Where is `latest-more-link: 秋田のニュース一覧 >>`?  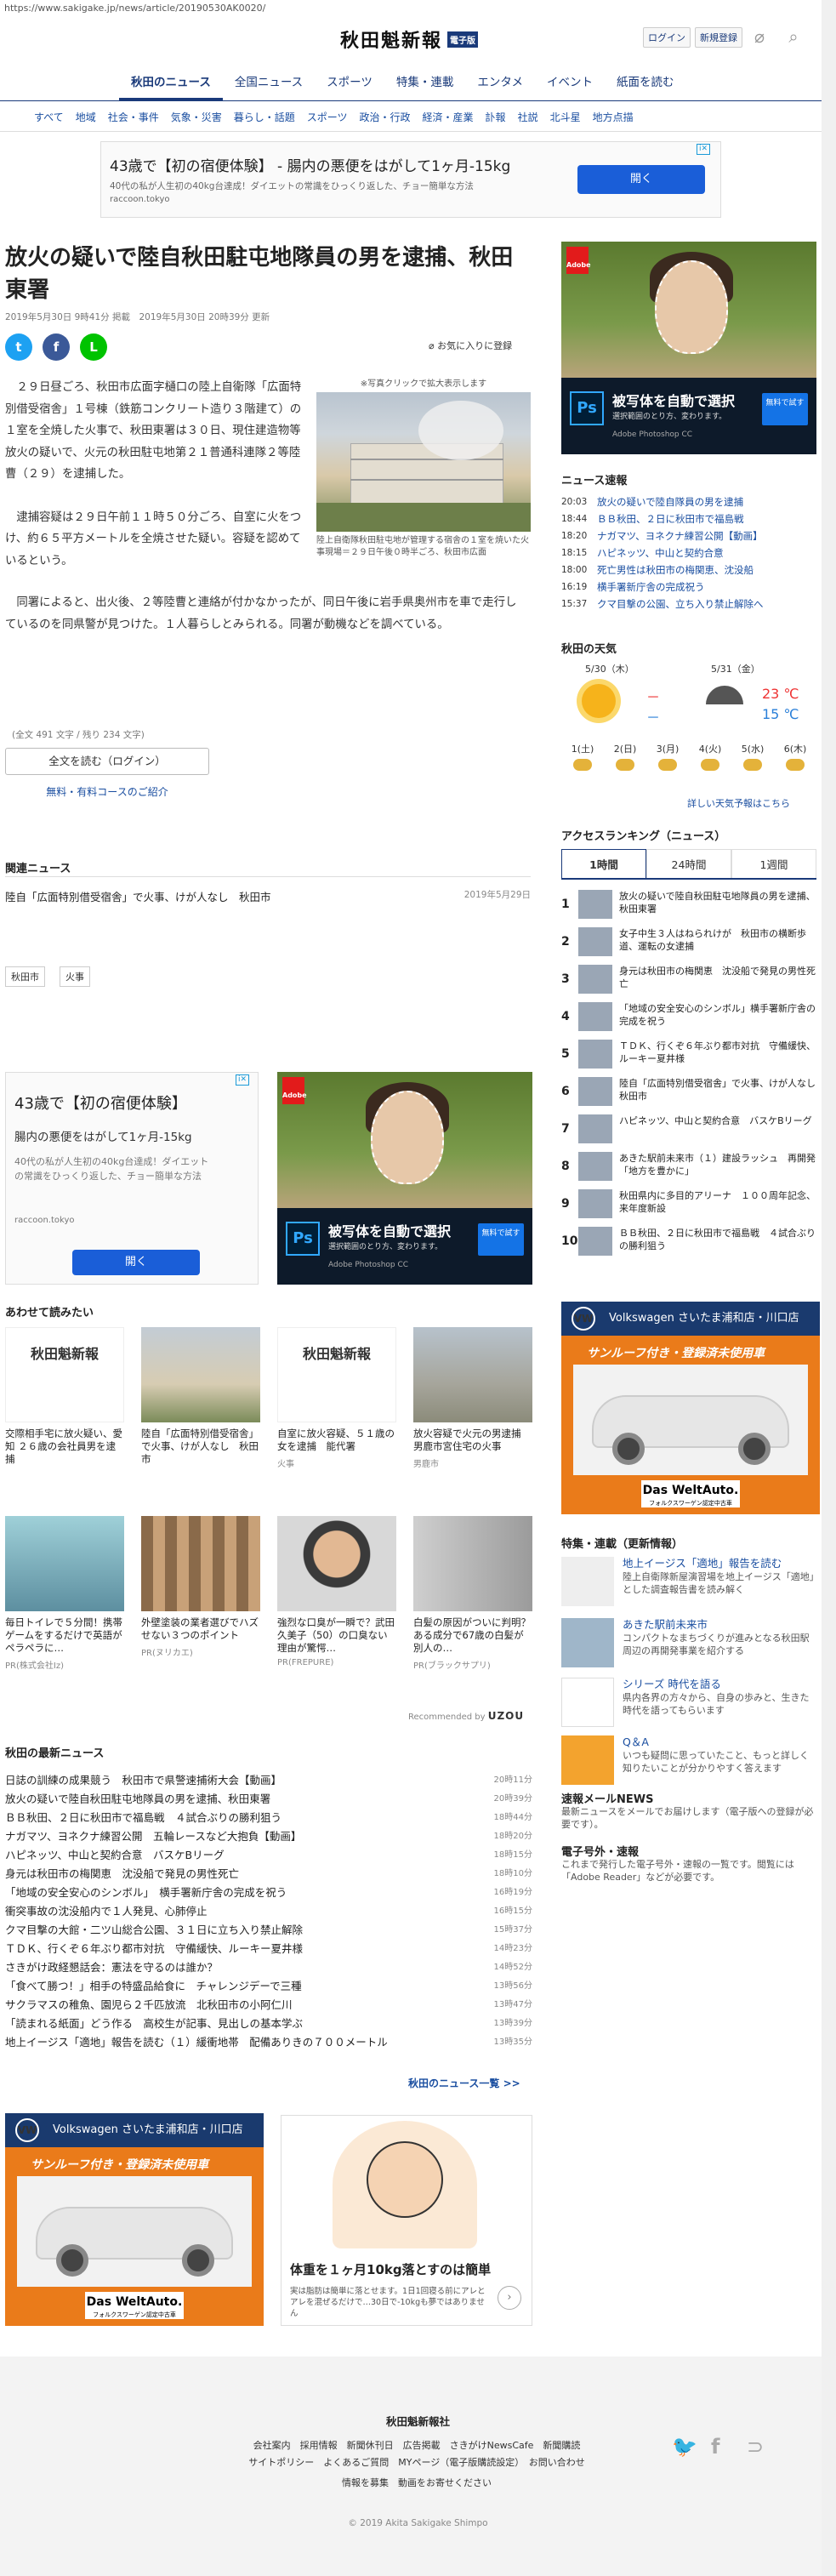
latest-more-link: 秋田のニュース一覧 >> is located at coordinates (464, 2083).